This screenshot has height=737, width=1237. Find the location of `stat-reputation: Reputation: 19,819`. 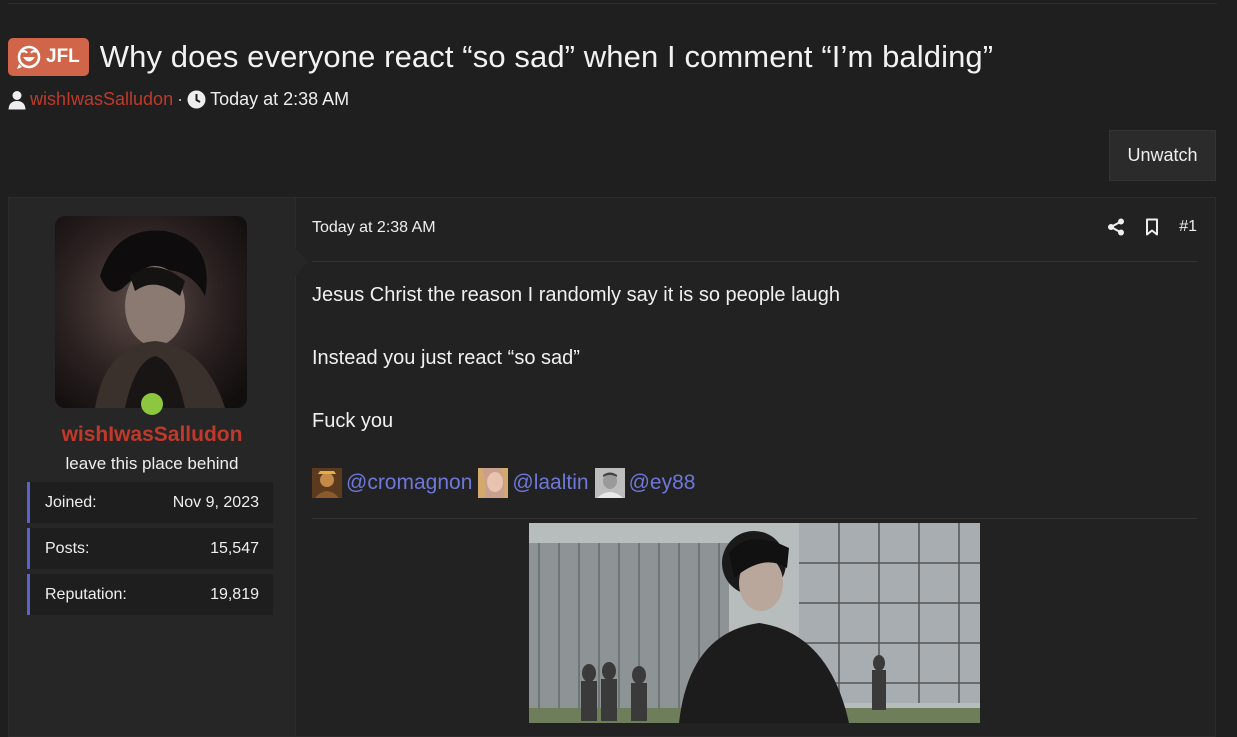

stat-reputation: Reputation: 19,819 is located at coordinates (150, 594).